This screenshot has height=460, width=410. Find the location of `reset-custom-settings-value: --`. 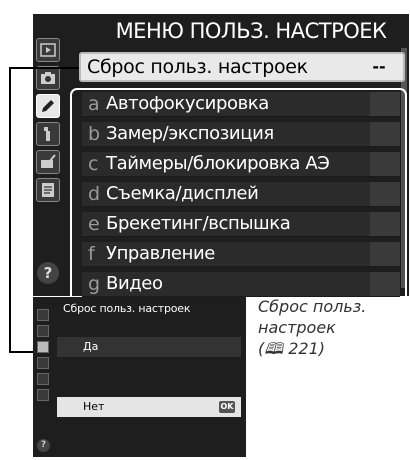

reset-custom-settings-value: -- is located at coordinates (379, 66).